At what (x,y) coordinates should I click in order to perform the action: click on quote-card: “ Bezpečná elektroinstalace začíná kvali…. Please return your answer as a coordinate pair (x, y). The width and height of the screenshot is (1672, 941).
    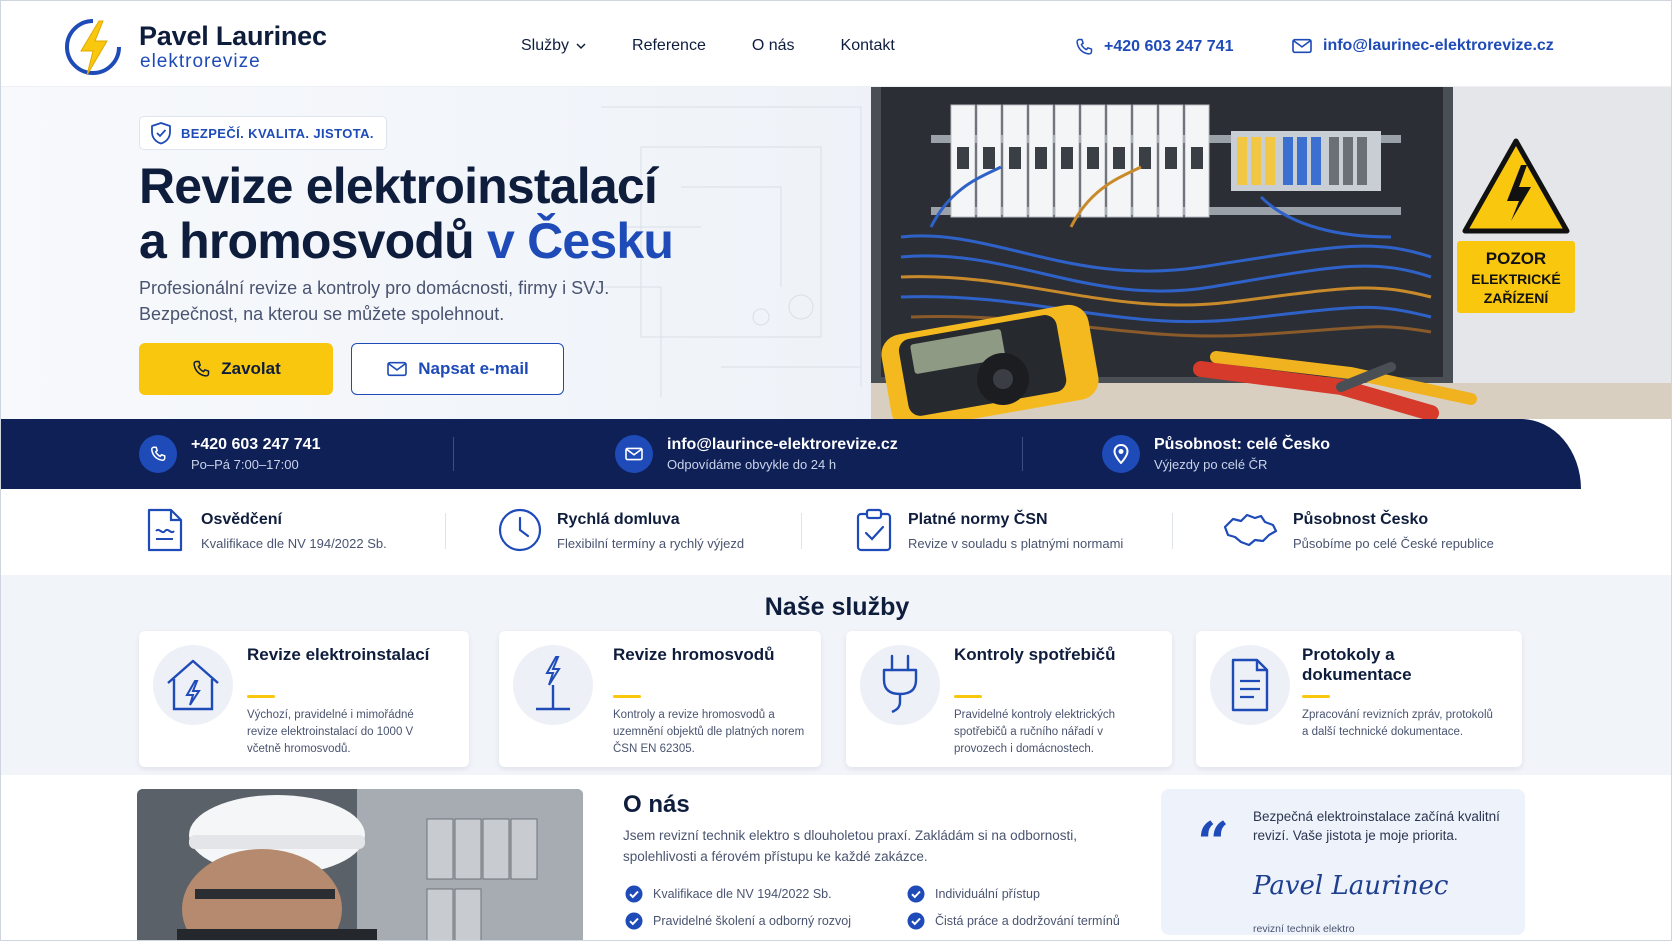
    Looking at the image, I should click on (1343, 862).